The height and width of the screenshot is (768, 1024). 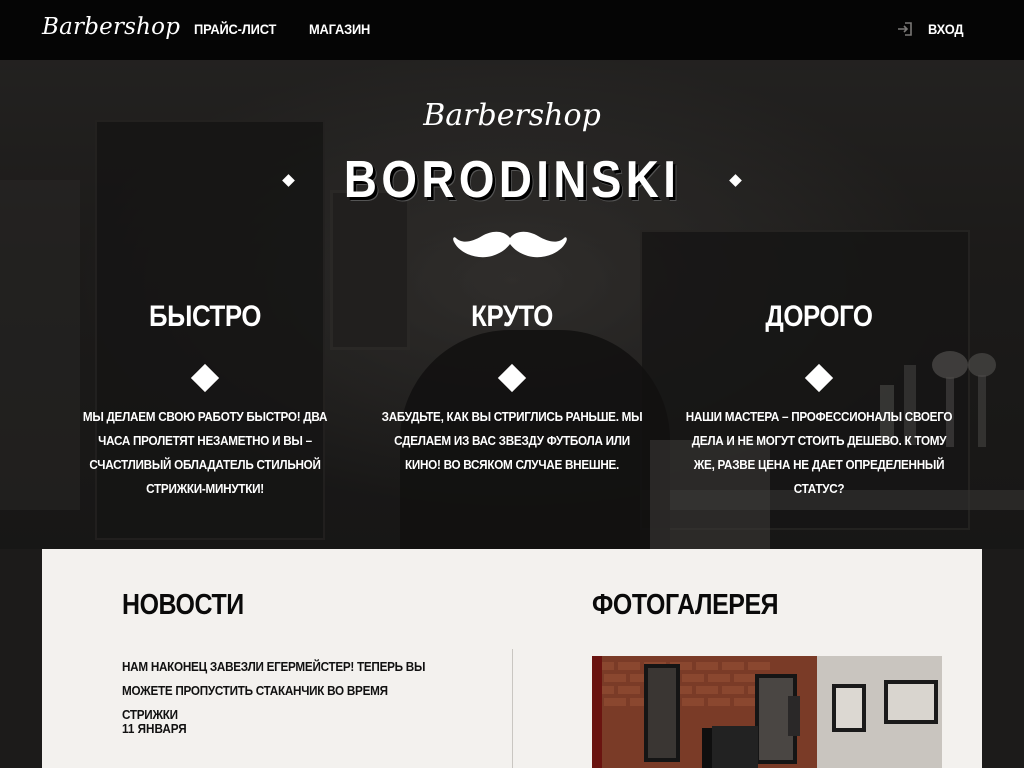 I want to click on top-navigation-bar: Barbershop ПРАЙС-ЛИСТ МАГАЗИН ВХОД, so click(x=512, y=30).